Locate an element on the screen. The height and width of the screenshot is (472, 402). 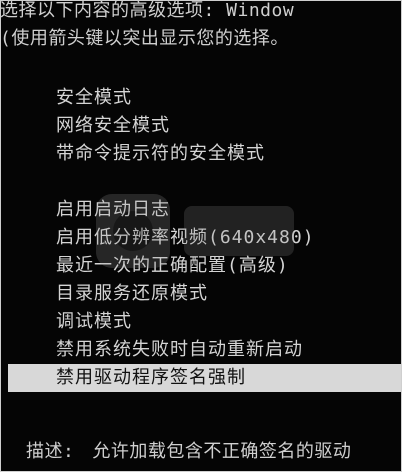
menu-item-safe-mode-networking: 网络安全模式 is located at coordinates (229, 126).